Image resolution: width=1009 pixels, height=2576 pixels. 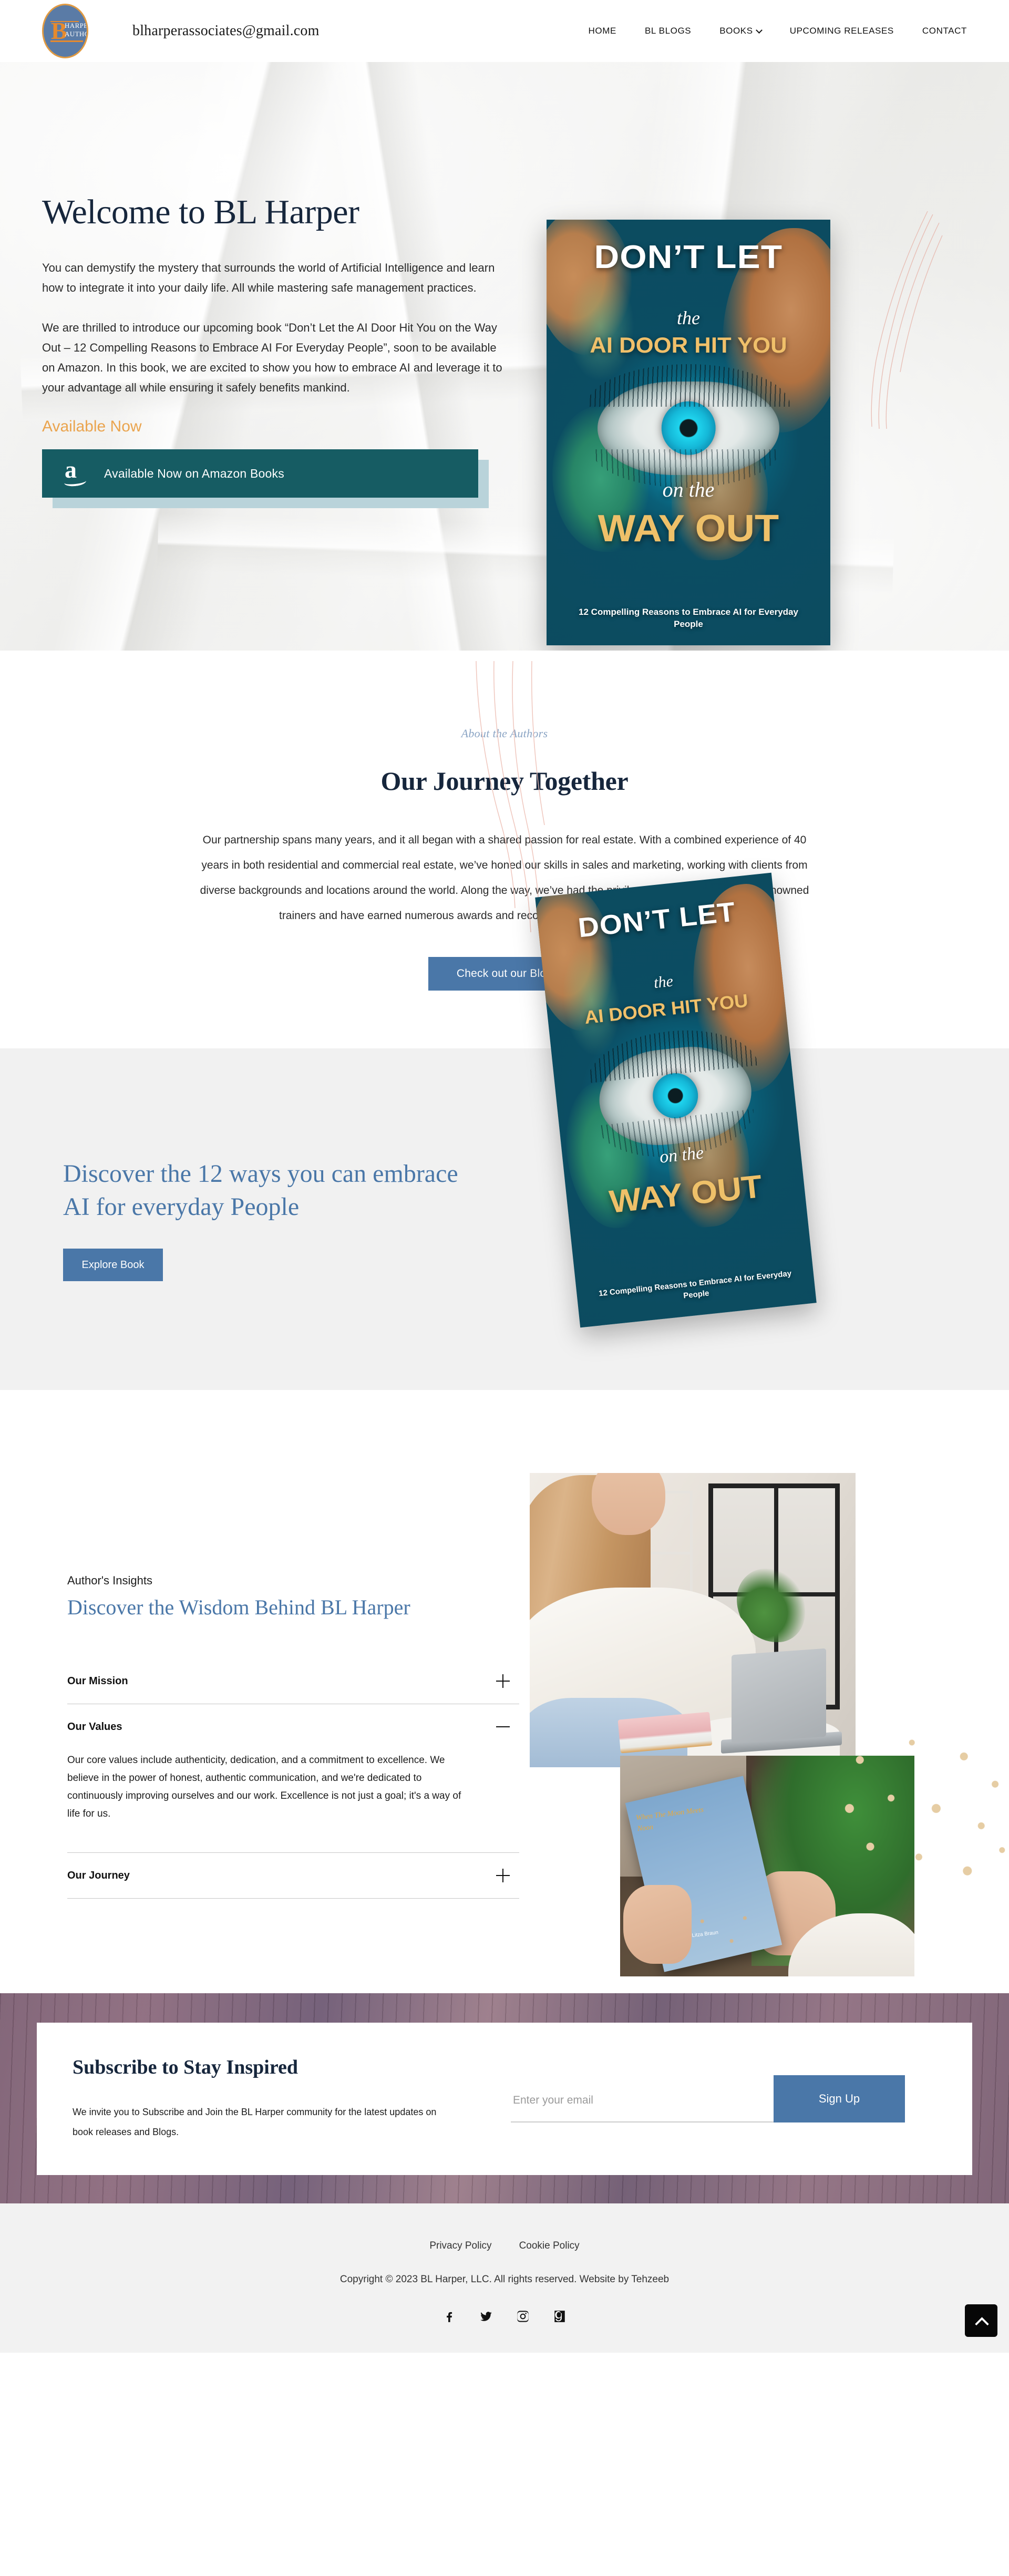 I want to click on explore-book-button: Explore Book, so click(x=113, y=1265).